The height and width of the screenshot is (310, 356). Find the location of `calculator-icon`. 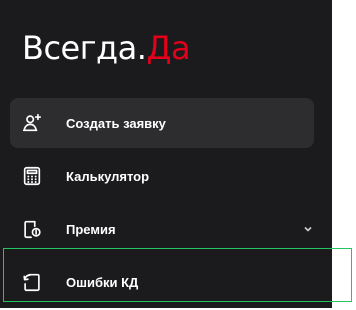

calculator-icon is located at coordinates (32, 176).